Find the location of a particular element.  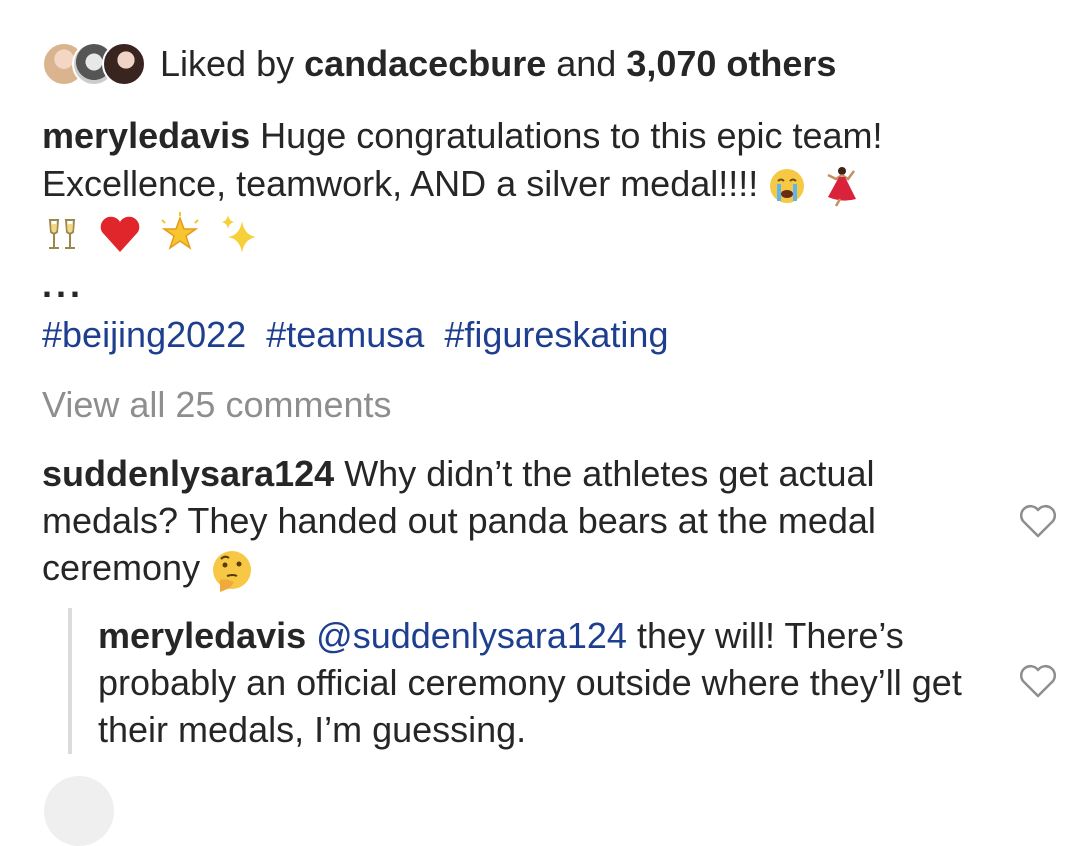

hashtags: #beijing2022 #teamusa #figureskating is located at coordinates (360, 335).